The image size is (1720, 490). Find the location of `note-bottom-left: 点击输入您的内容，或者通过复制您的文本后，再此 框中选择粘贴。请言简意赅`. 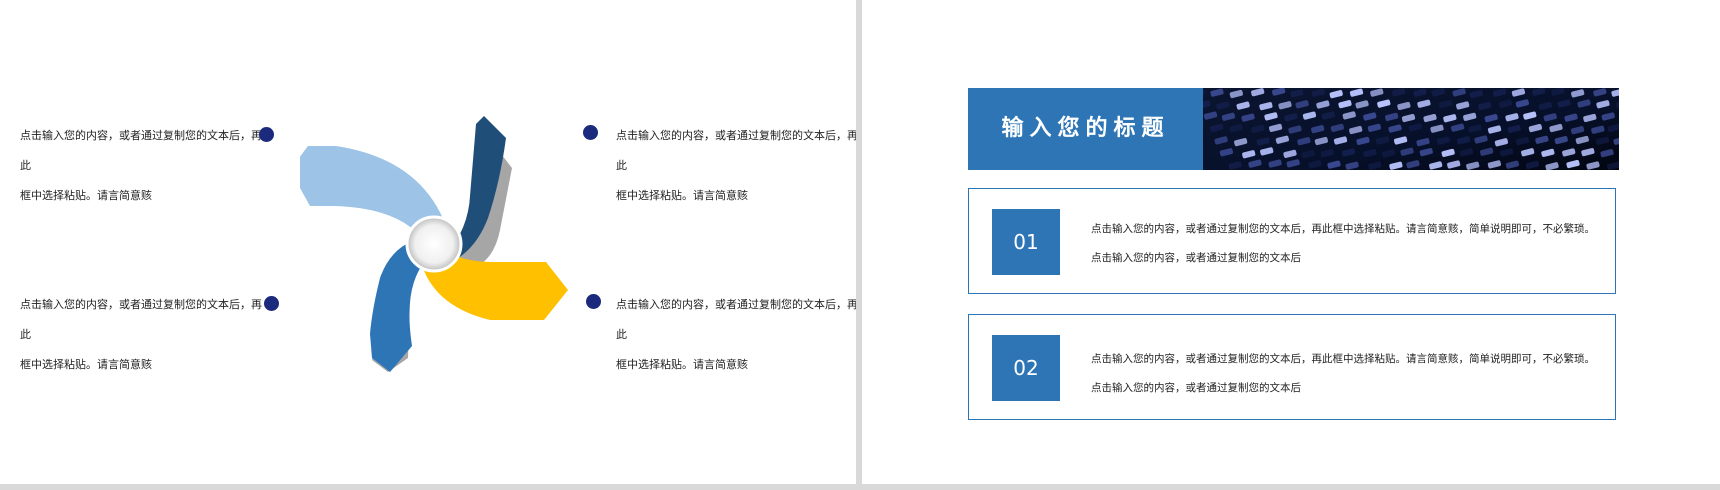

note-bottom-left: 点击输入您的内容，或者通过复制您的文本后，再此 框中选择粘贴。请言简意赅 is located at coordinates (145, 335).